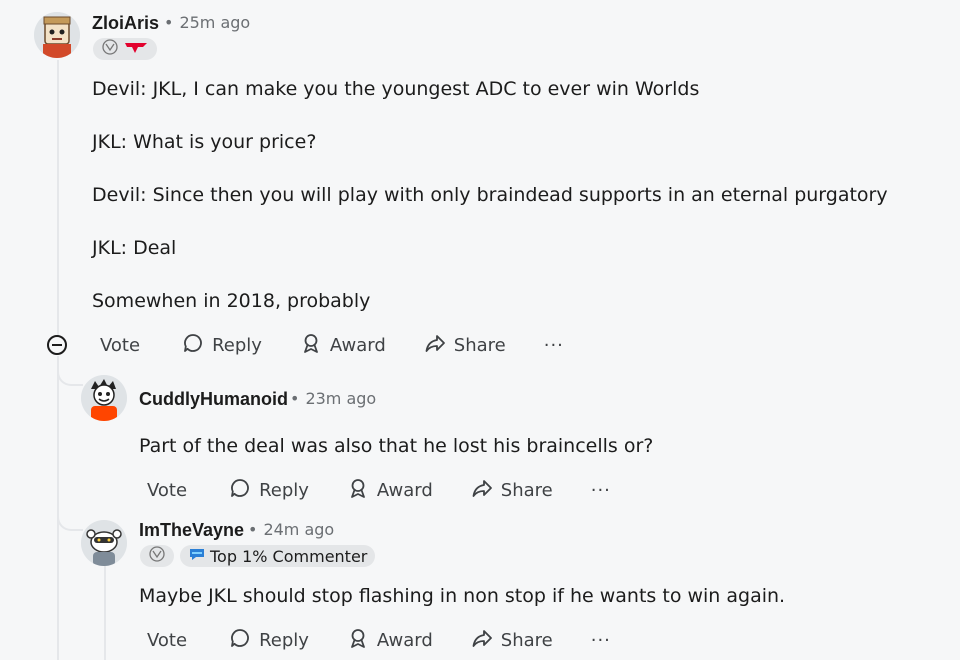 The width and height of the screenshot is (960, 660). I want to click on minus-icon, so click(57, 345).